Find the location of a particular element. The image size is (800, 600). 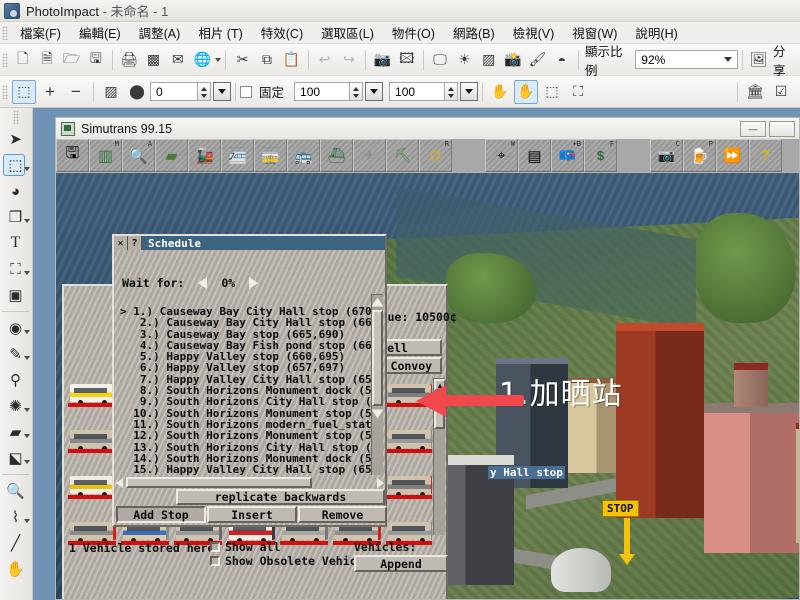

transform-tool-icon: ⛶ is located at coordinates (15, 269).